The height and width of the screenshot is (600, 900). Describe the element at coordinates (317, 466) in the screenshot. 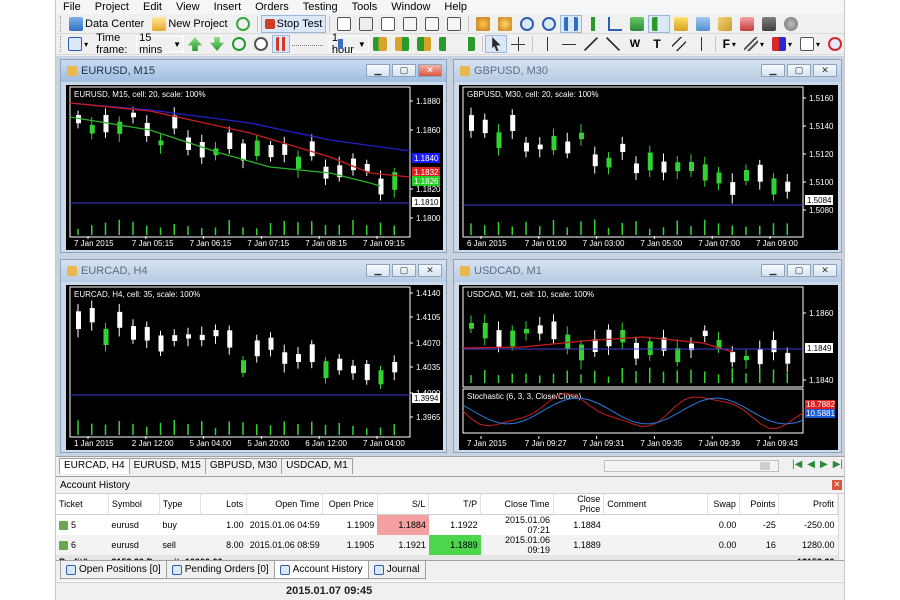

I see `chart-tab-usdcad: USDCAD, M1` at that location.